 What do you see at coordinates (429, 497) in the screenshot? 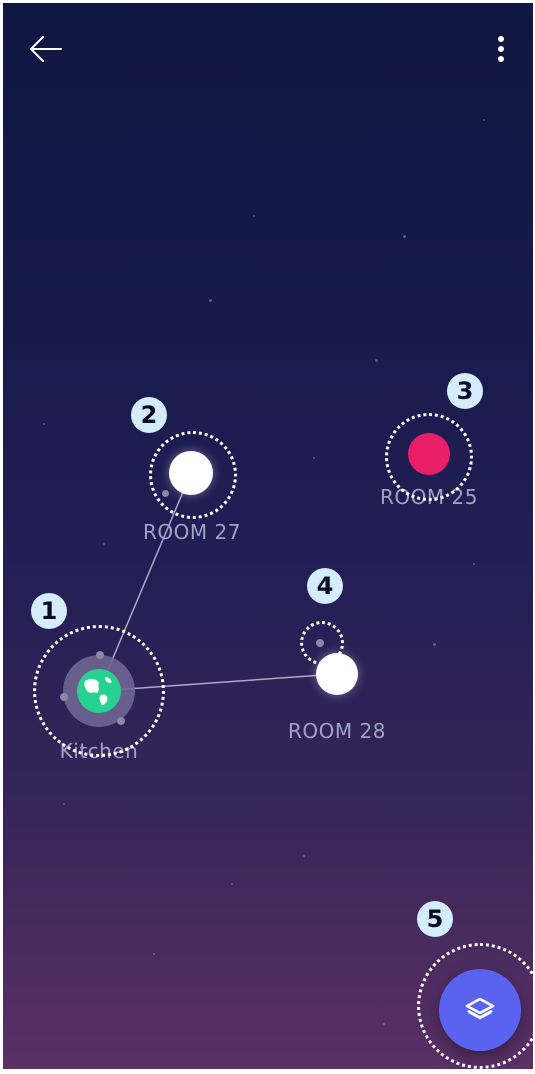
I see `room-25-label: ROOM 25` at bounding box center [429, 497].